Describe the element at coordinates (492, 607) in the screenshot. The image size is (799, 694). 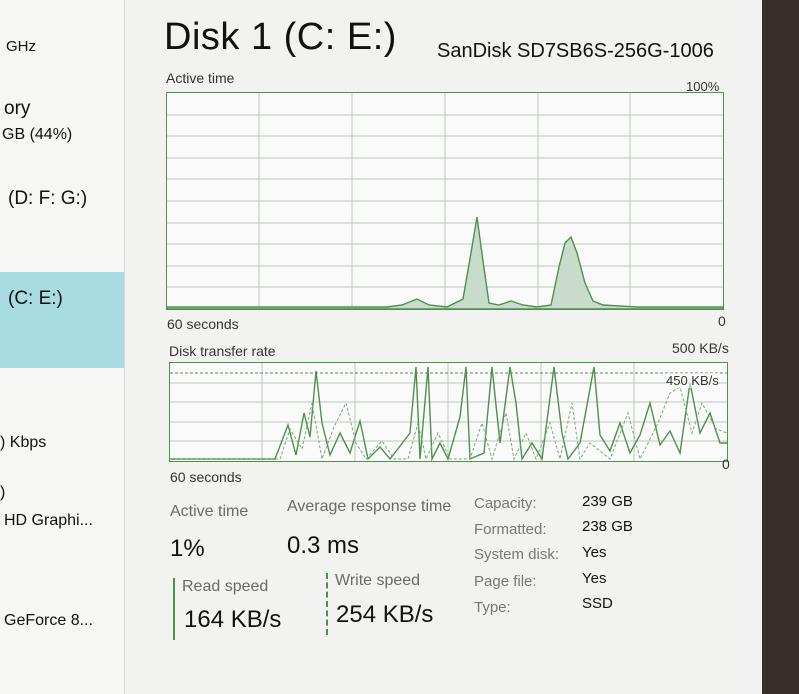
I see `type-label: Type:` at that location.